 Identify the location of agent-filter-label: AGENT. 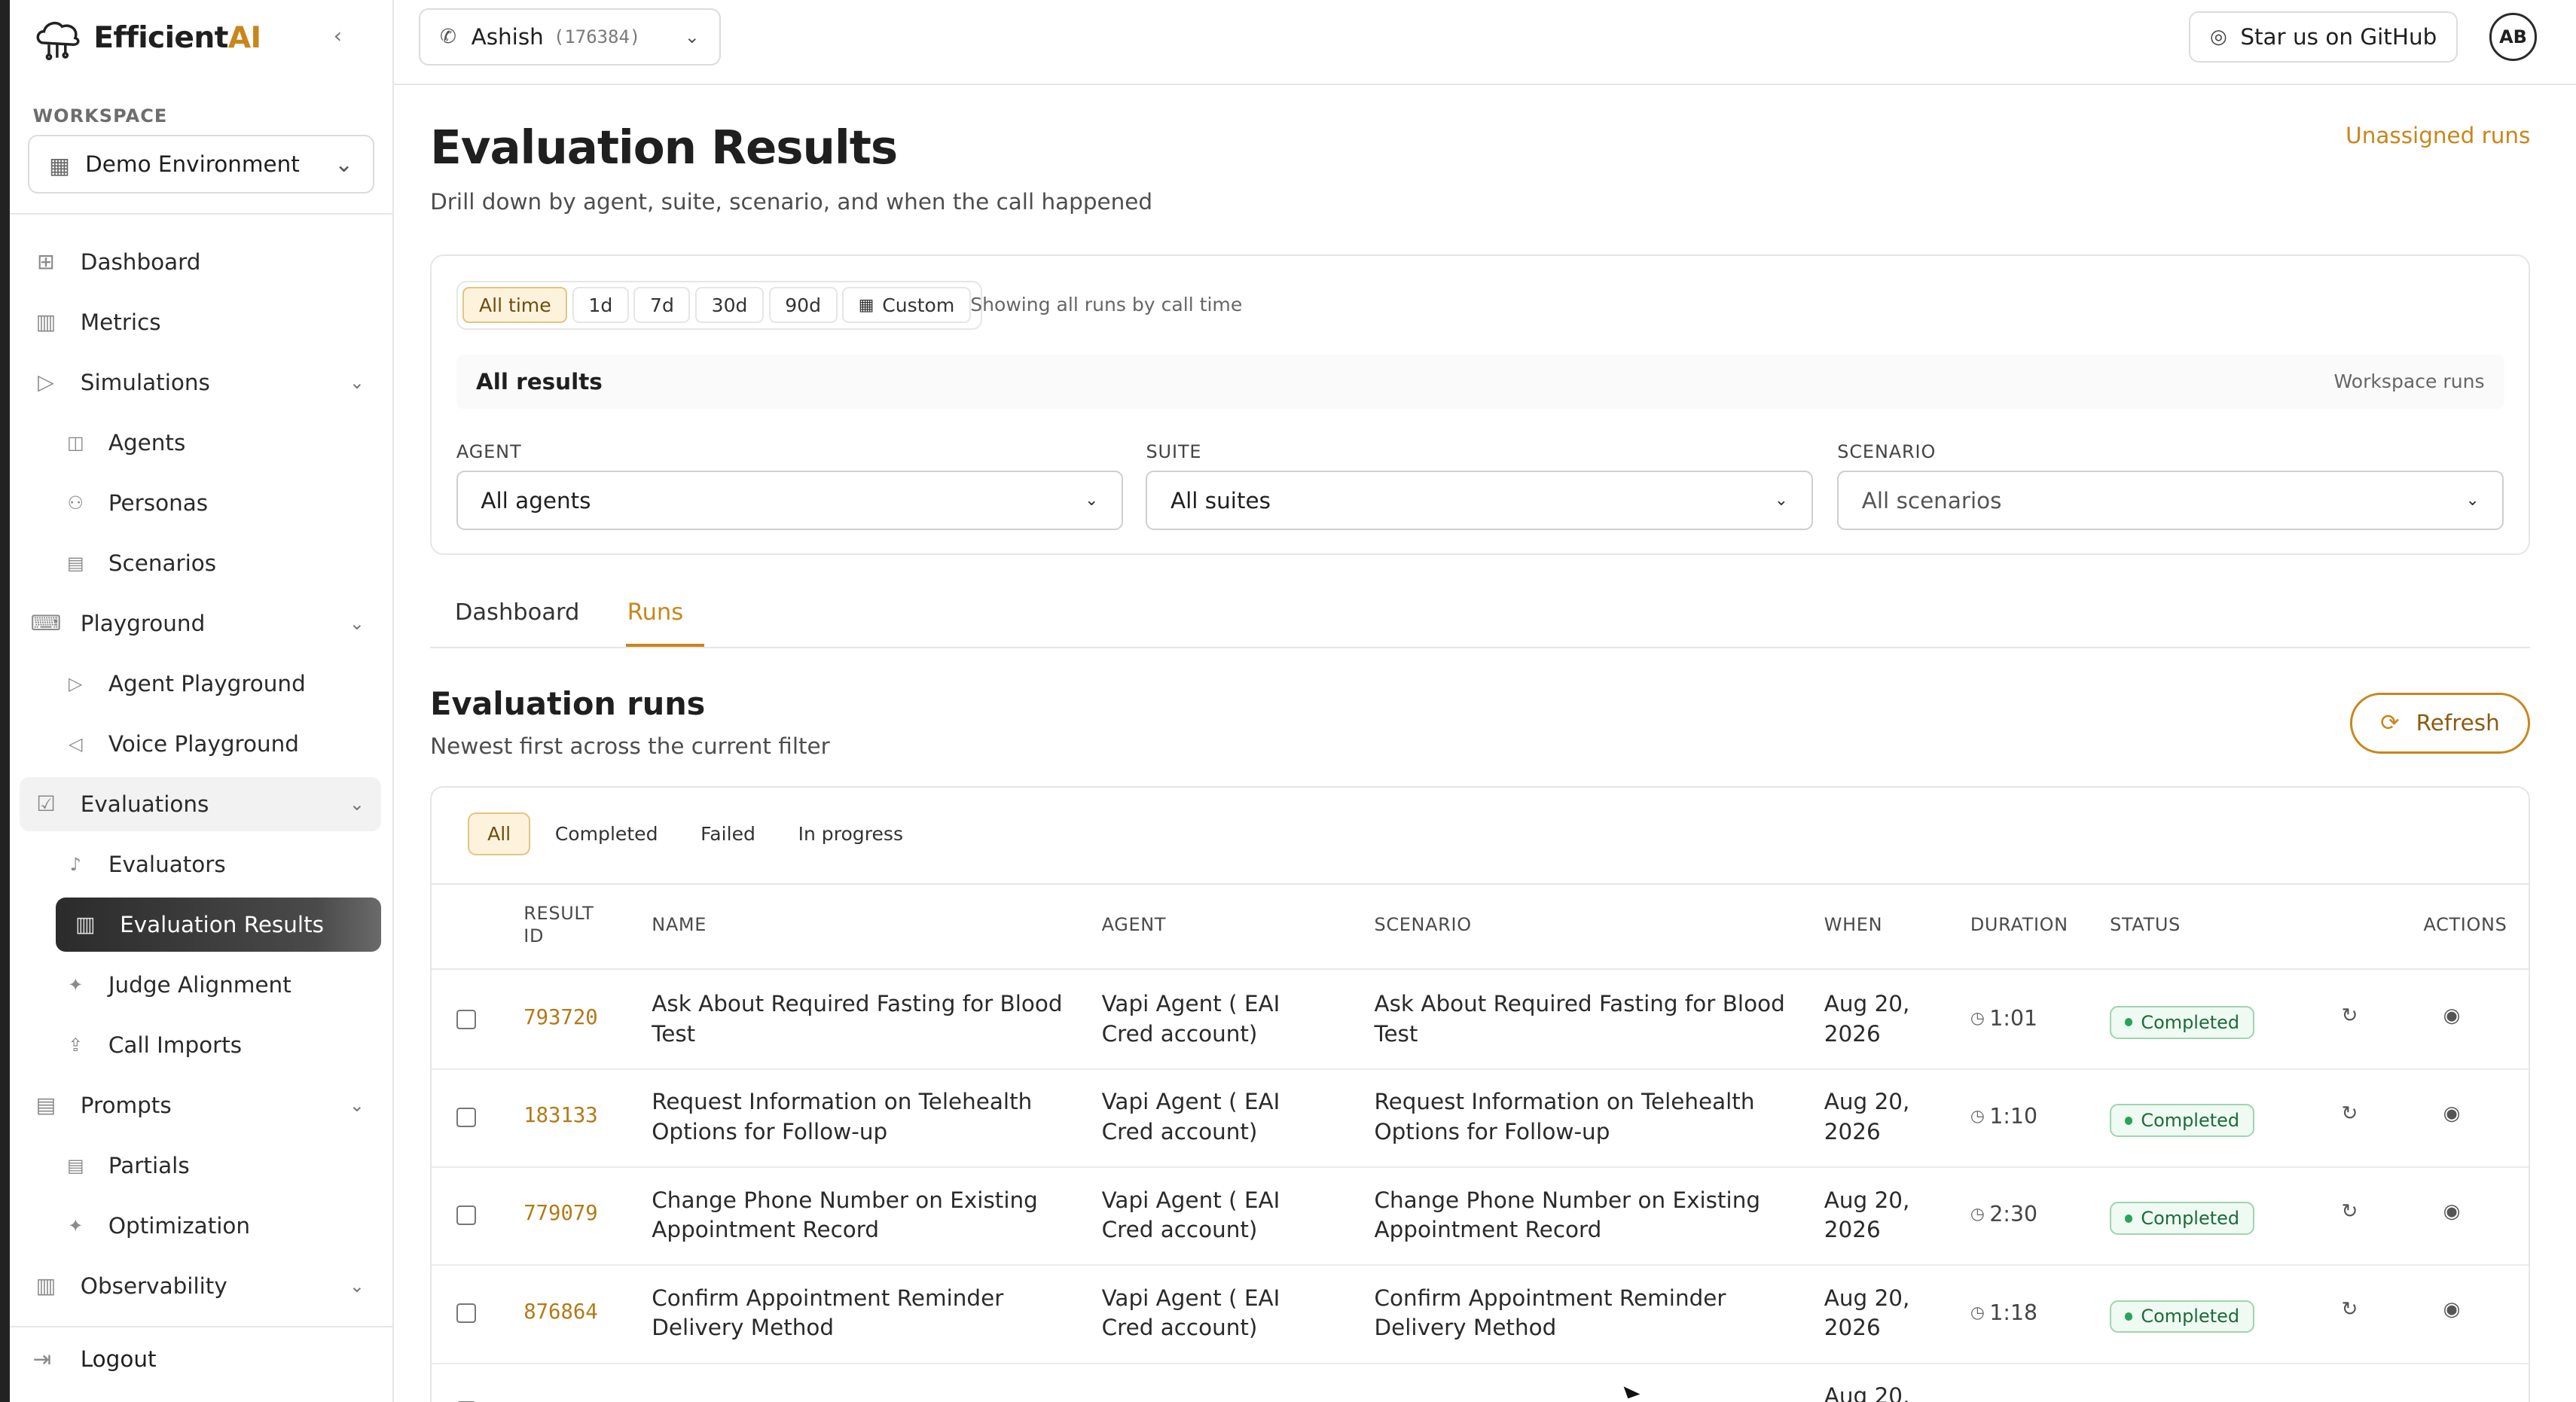
(489, 452).